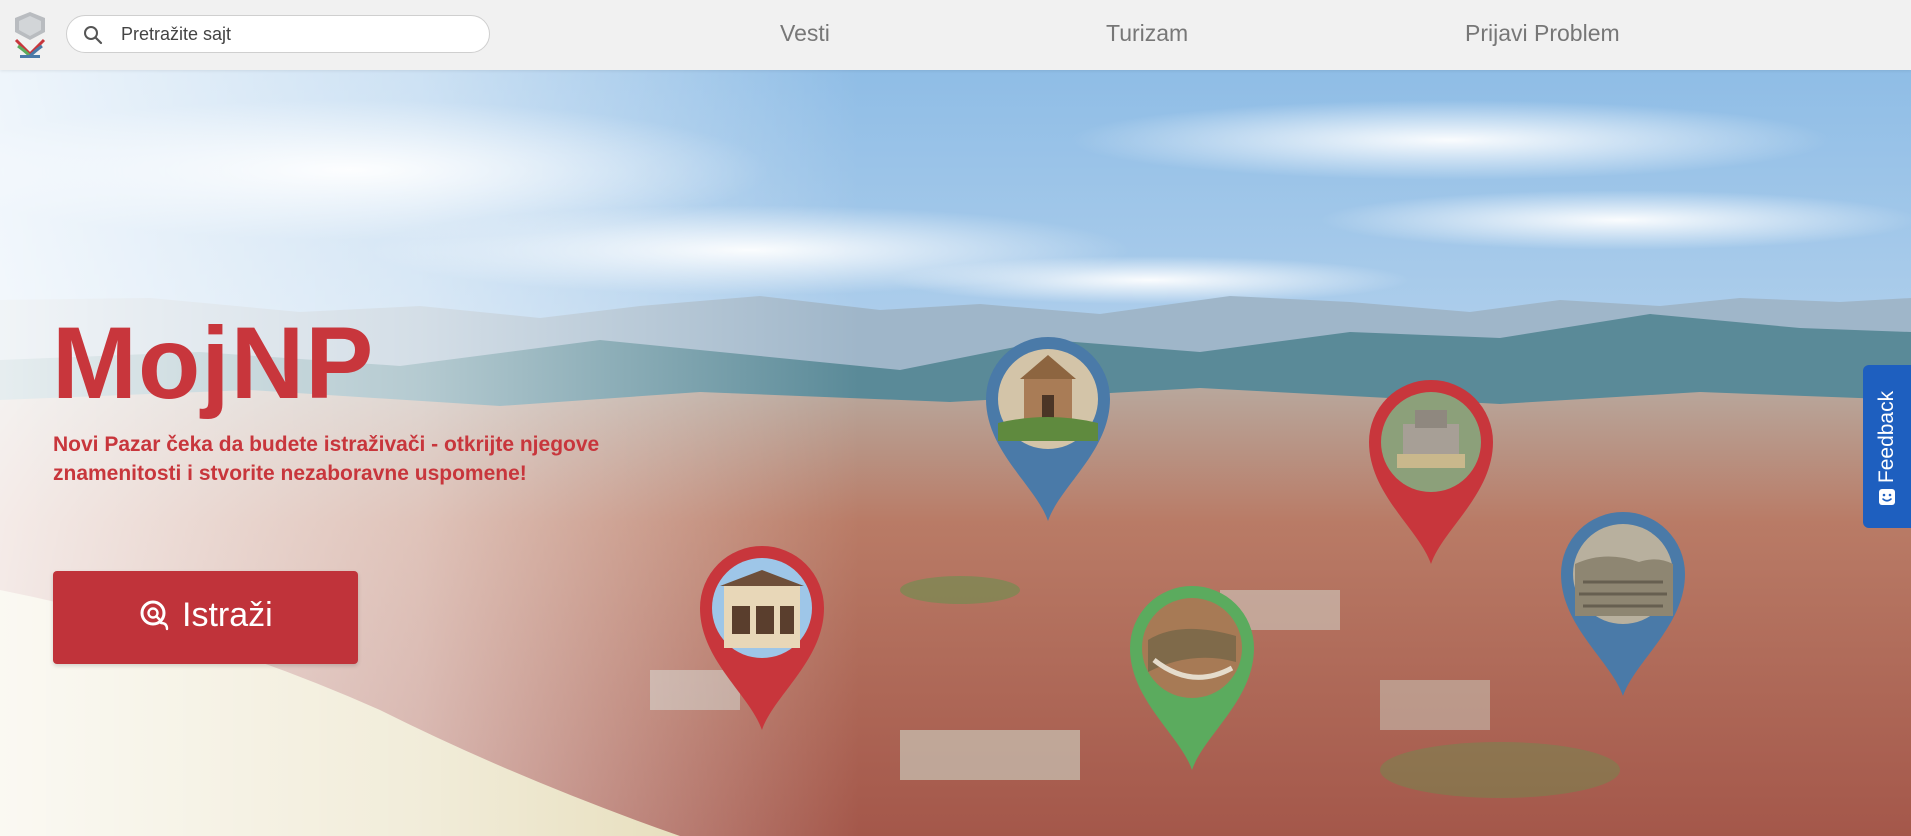 Image resolution: width=1911 pixels, height=836 pixels. I want to click on smile-icon, so click(1887, 497).